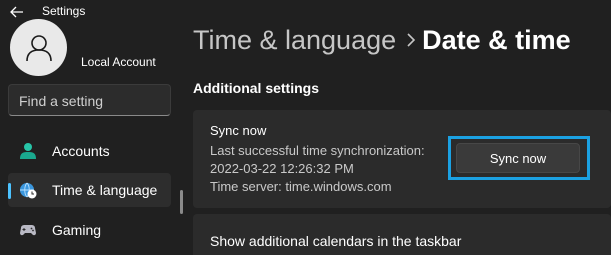  What do you see at coordinates (336, 241) in the screenshot?
I see `calendars-label: Show additional calendars in the taskbar` at bounding box center [336, 241].